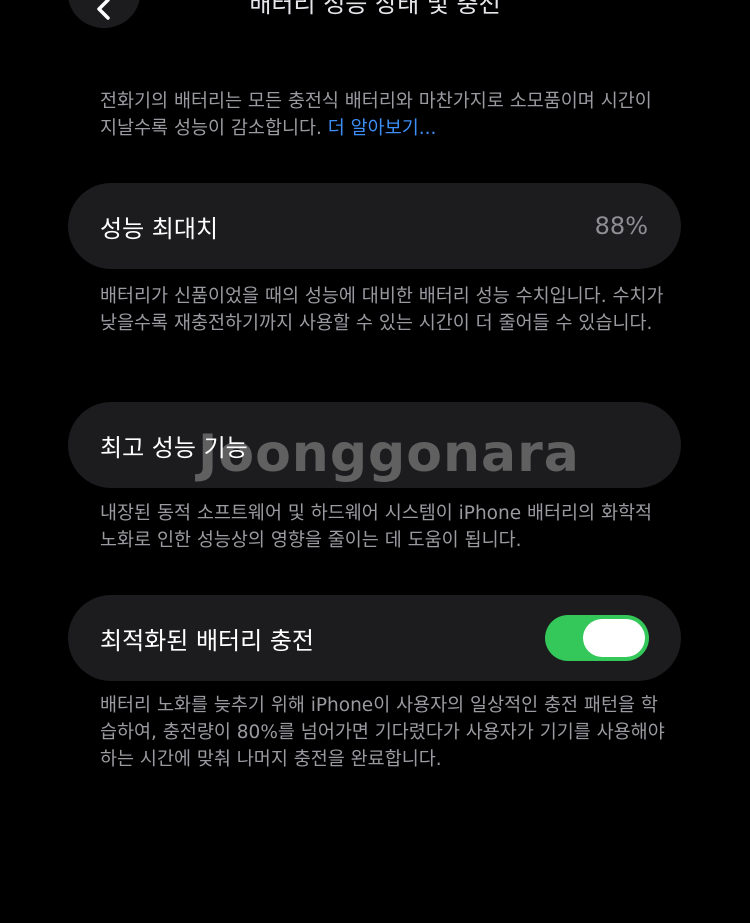 The height and width of the screenshot is (923, 750). What do you see at coordinates (207, 640) in the screenshot?
I see `optimized-charging-label: 최적화된 배터리 충전` at bounding box center [207, 640].